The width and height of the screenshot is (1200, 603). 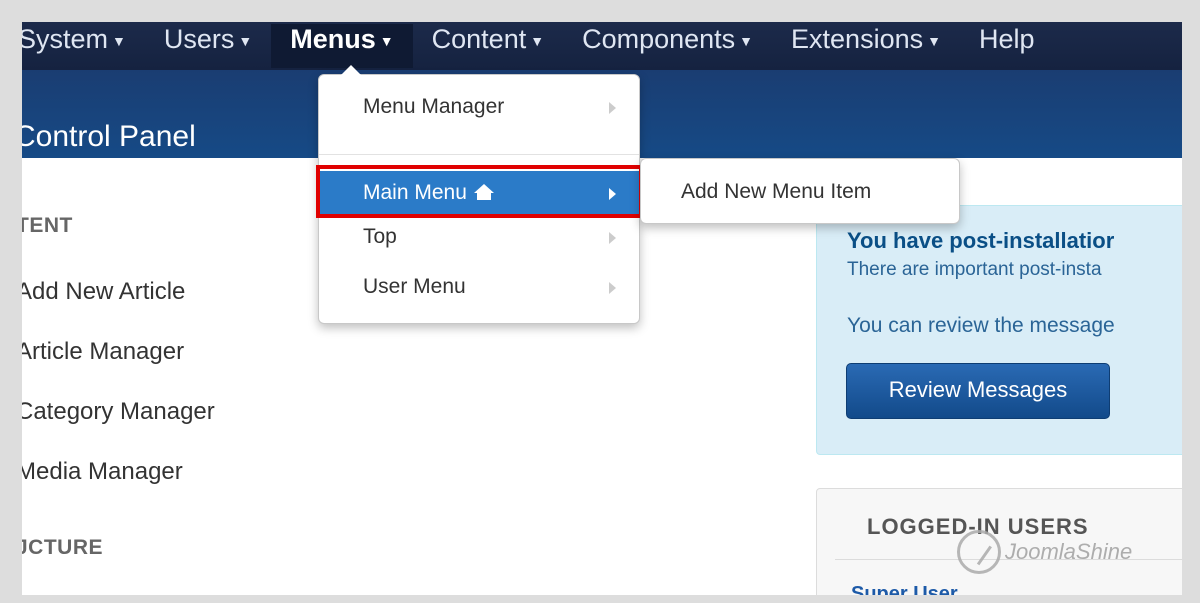 What do you see at coordinates (974, 269) in the screenshot?
I see `alert-text: There are important post-insta` at bounding box center [974, 269].